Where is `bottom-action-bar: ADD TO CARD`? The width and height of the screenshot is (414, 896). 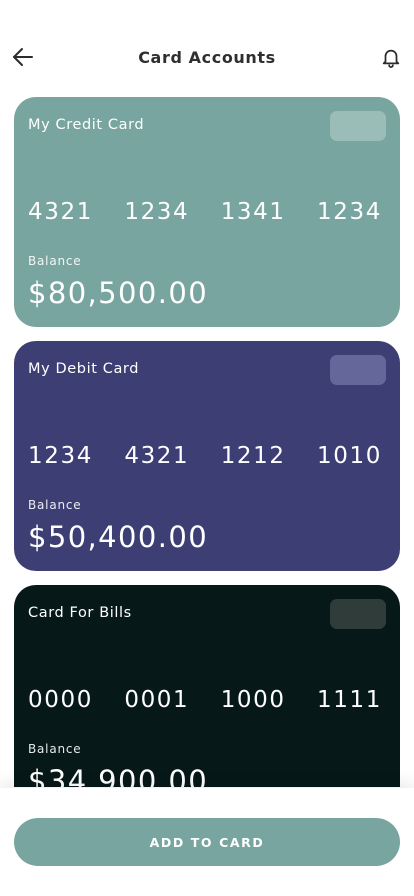 bottom-action-bar: ADD TO CARD is located at coordinates (207, 842).